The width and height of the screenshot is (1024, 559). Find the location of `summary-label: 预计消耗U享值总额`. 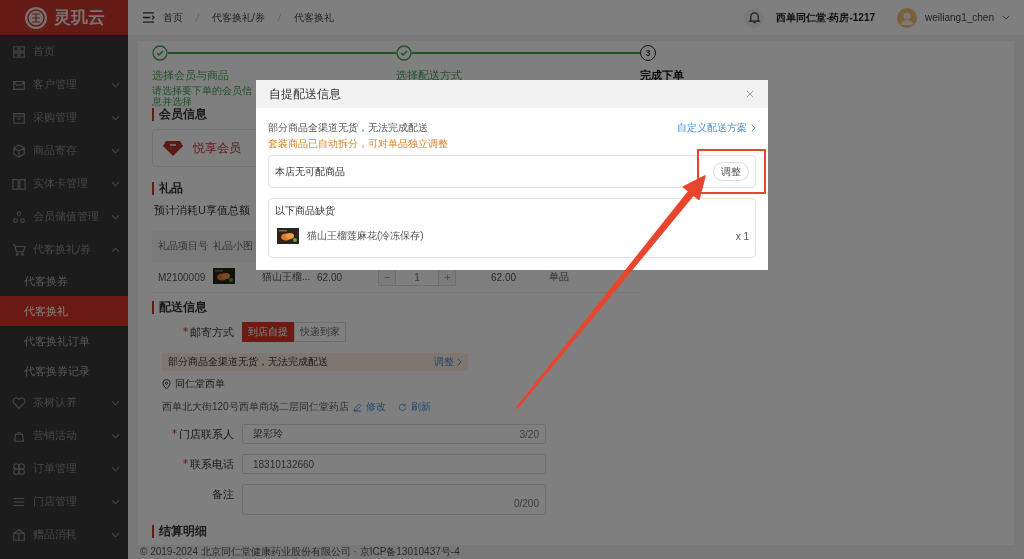

summary-label: 预计消耗U享值总额 is located at coordinates (201, 210).